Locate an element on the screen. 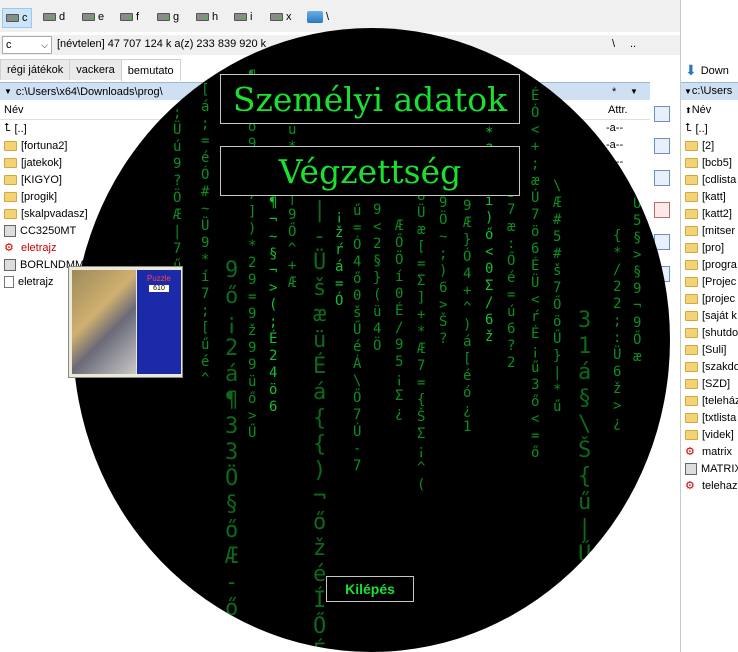 This screenshot has width=738, height=652. list-item: [pro] is located at coordinates (704, 247).